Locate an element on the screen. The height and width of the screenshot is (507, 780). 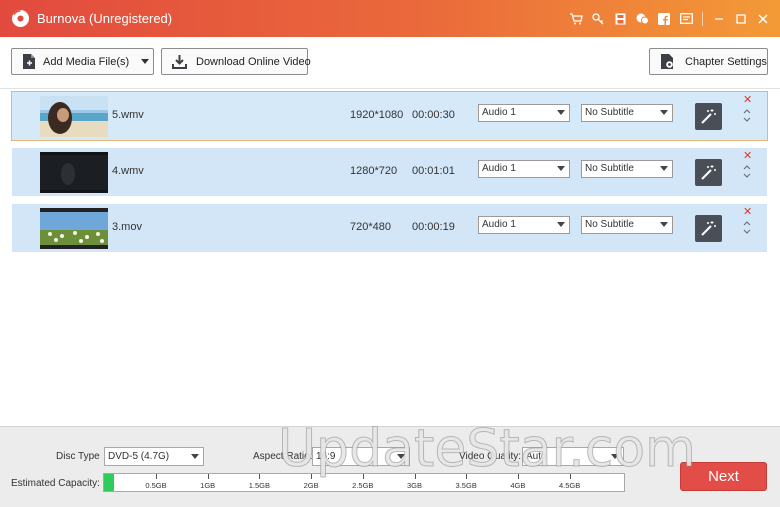
file-resolution: 720*480 is located at coordinates (370, 227).